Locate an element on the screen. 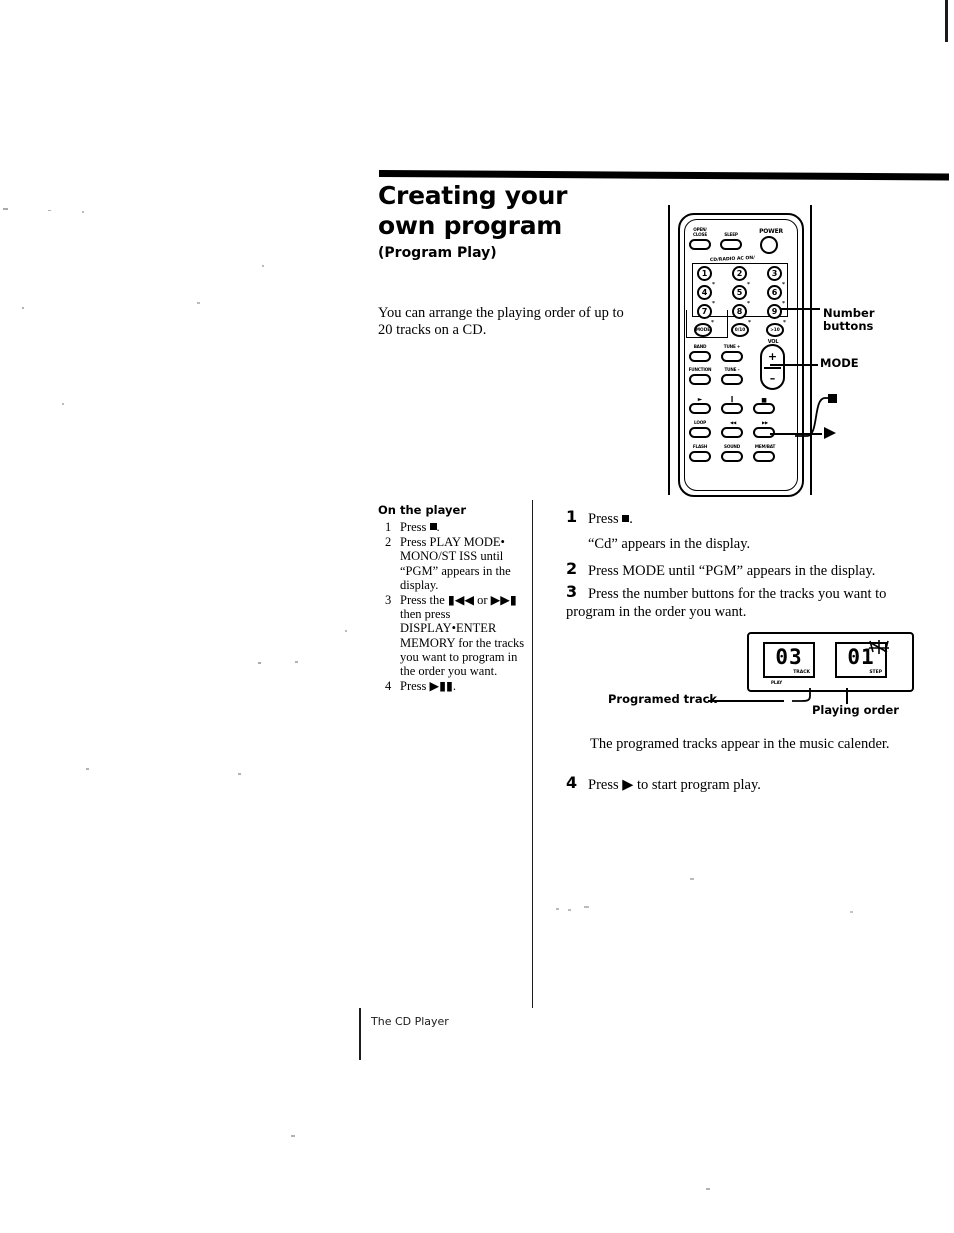 The width and height of the screenshot is (954, 1233). sound-button is located at coordinates (732, 456).